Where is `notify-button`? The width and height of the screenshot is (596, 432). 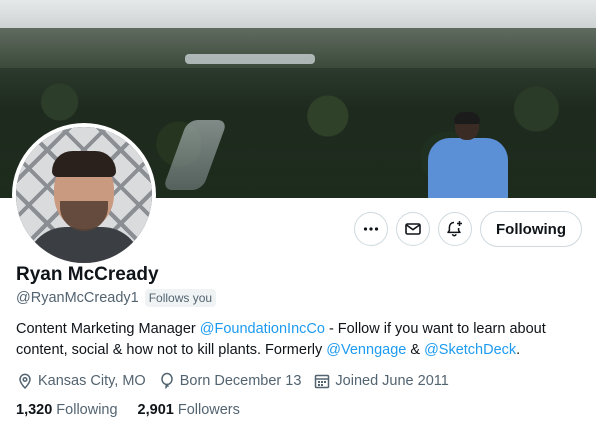 notify-button is located at coordinates (455, 229).